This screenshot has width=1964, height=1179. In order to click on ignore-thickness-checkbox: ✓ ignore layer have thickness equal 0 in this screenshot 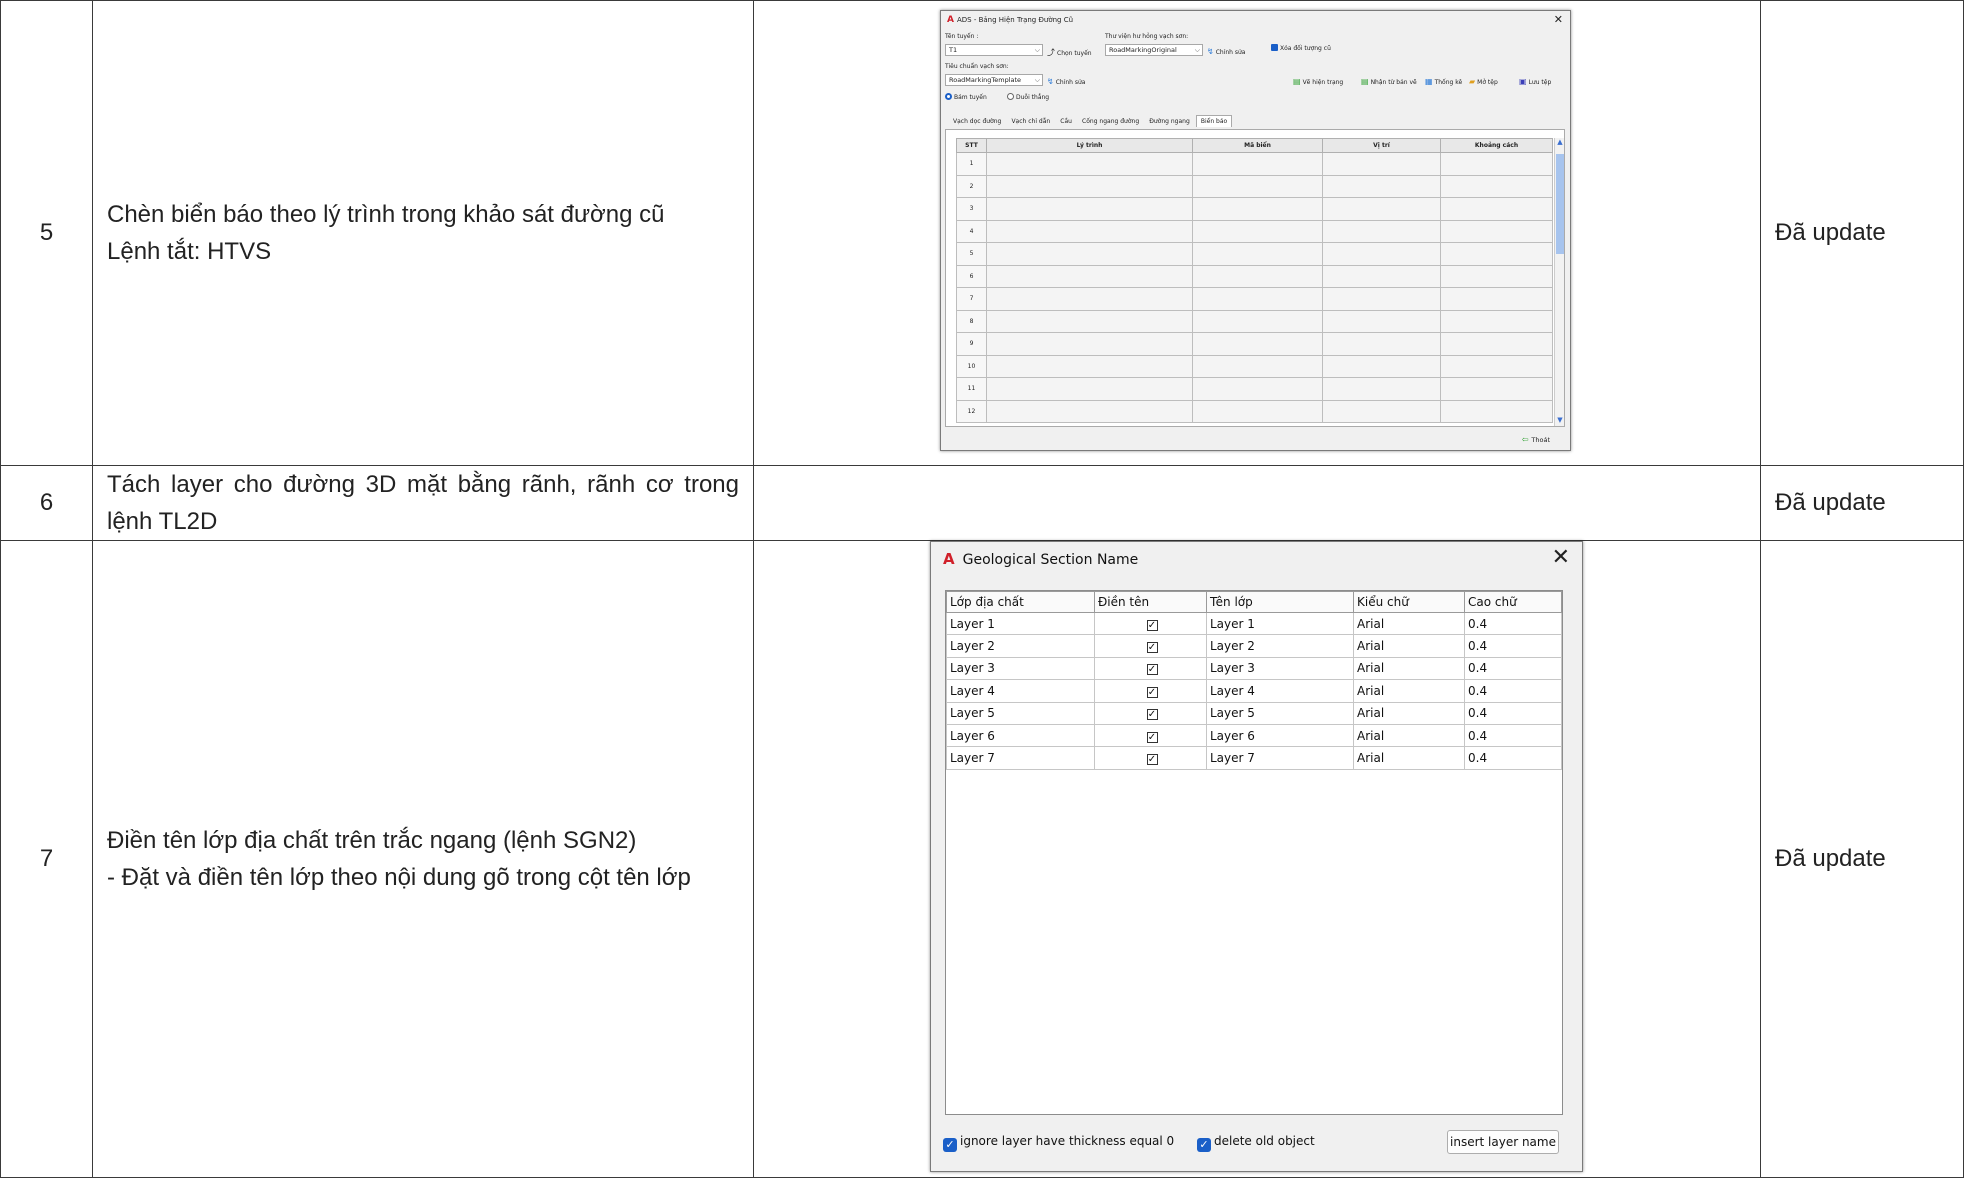, I will do `click(1058, 1143)`.